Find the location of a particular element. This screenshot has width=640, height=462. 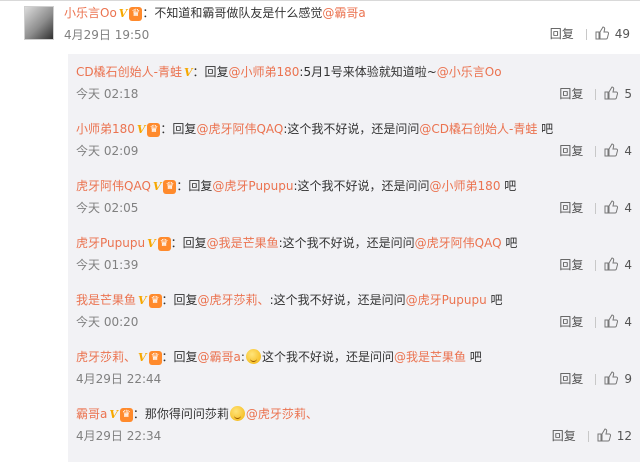

timestamp: 今天 02:05 is located at coordinates (107, 208).